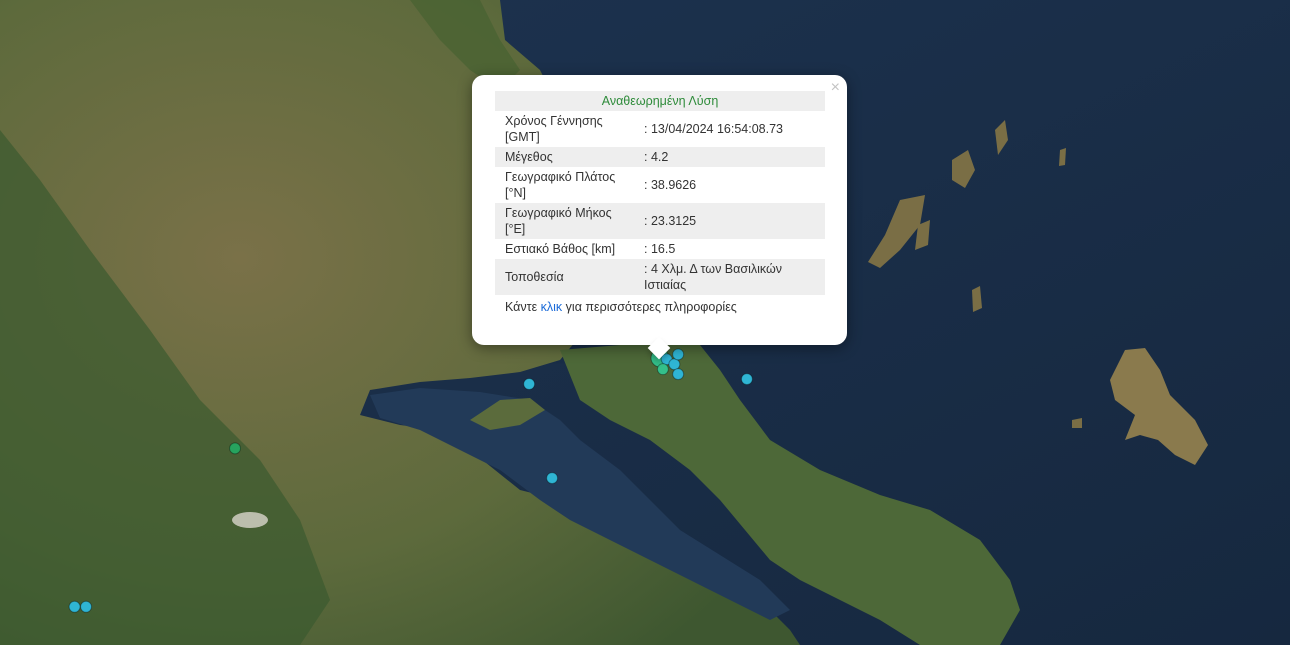 The height and width of the screenshot is (645, 1290). I want to click on row-latitude: Γεωγραφικό Πλάτος [°N] : 38.9626, so click(660, 185).